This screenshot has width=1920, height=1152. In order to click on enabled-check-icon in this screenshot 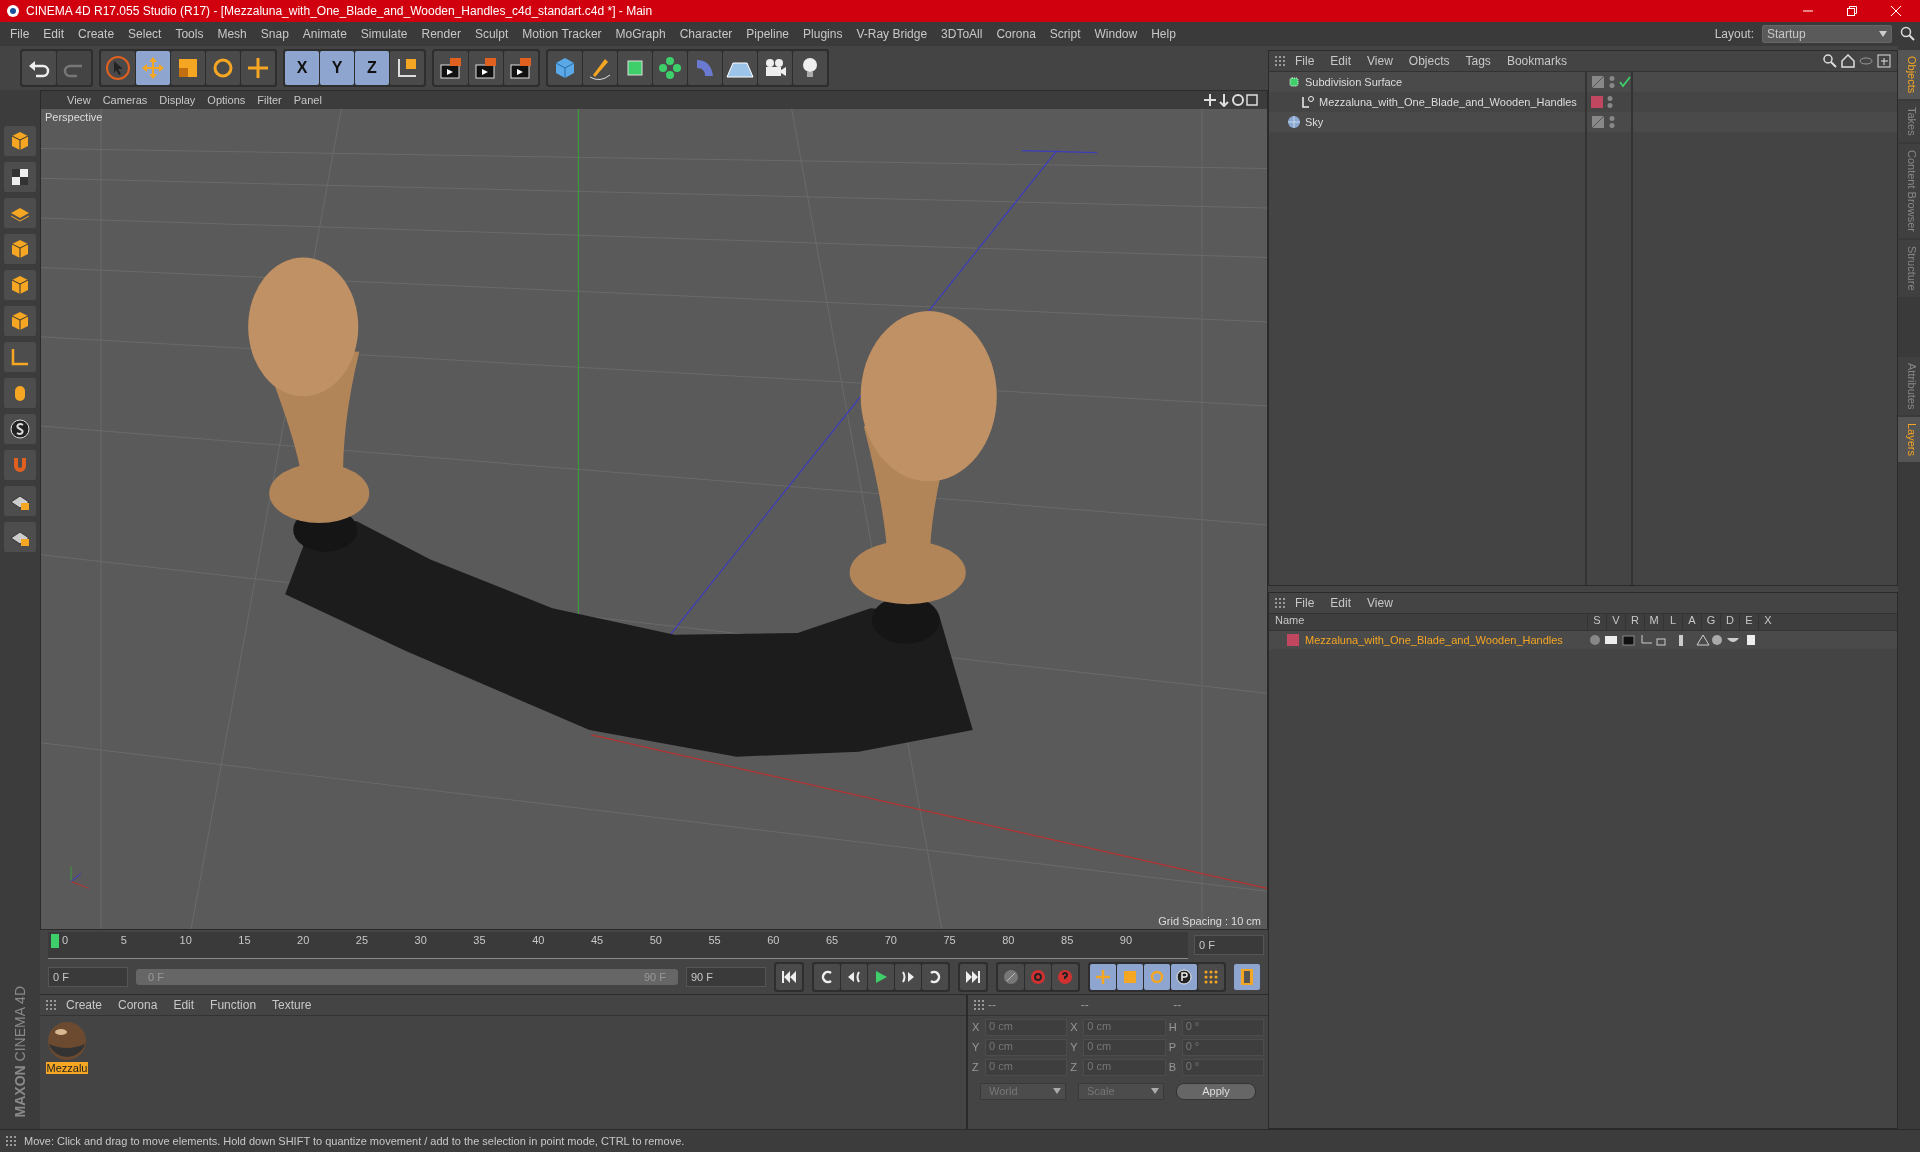, I will do `click(1625, 82)`.